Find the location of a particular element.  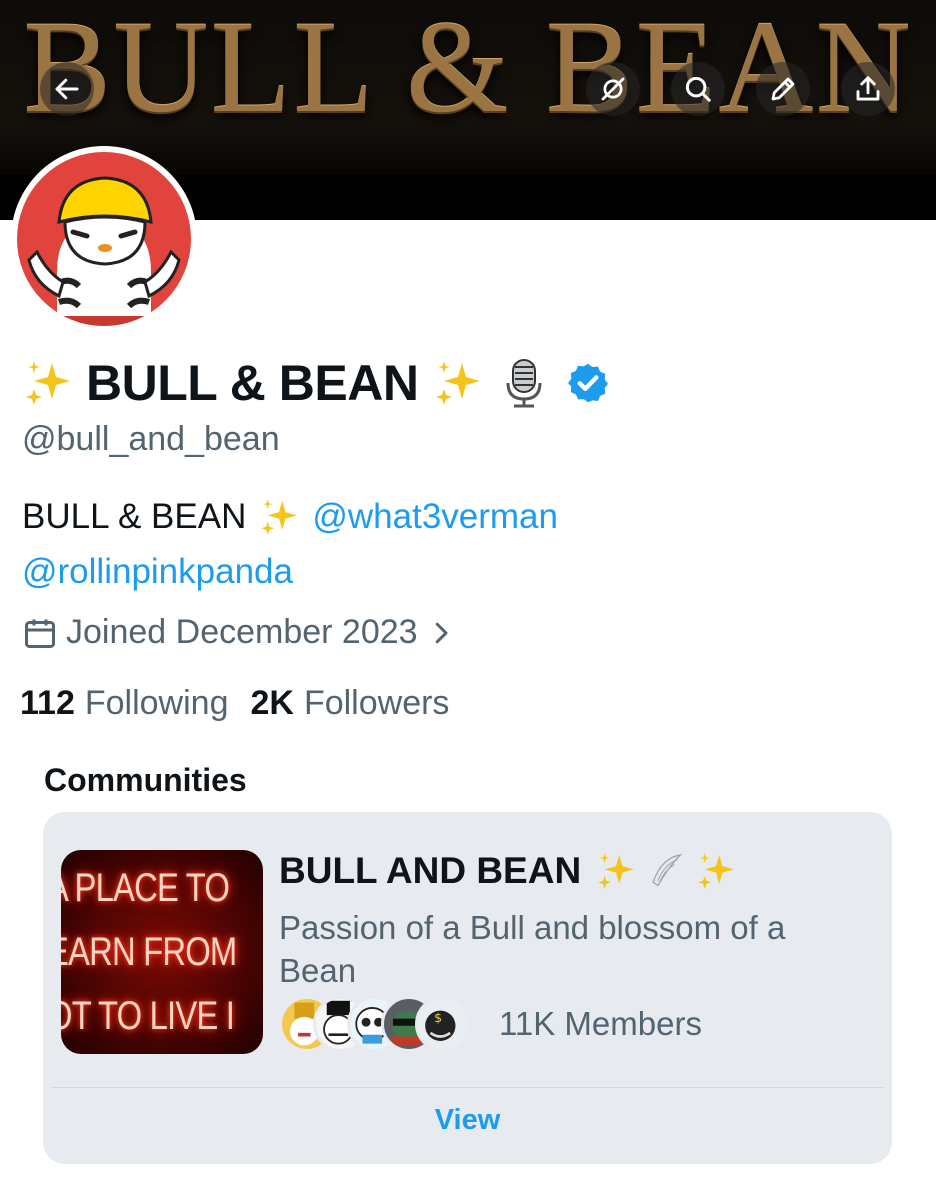

thumbnail-text: EARN FROM is located at coordinates (149, 952).